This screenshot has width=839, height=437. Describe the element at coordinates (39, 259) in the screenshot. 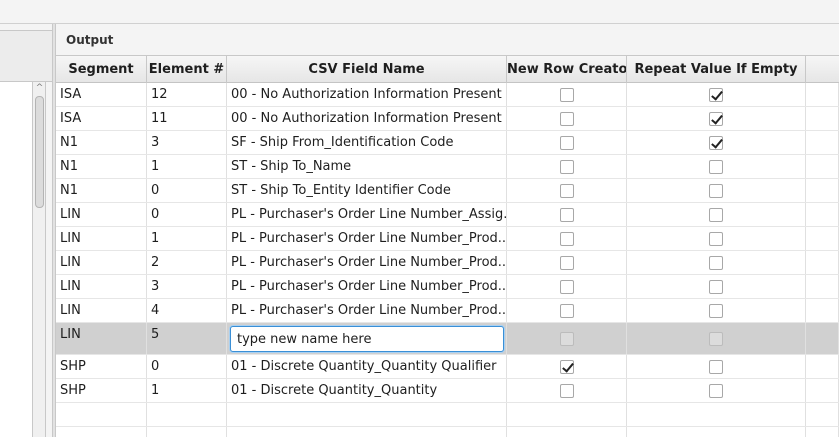

I see `left-pane-scrollbar: ^` at that location.